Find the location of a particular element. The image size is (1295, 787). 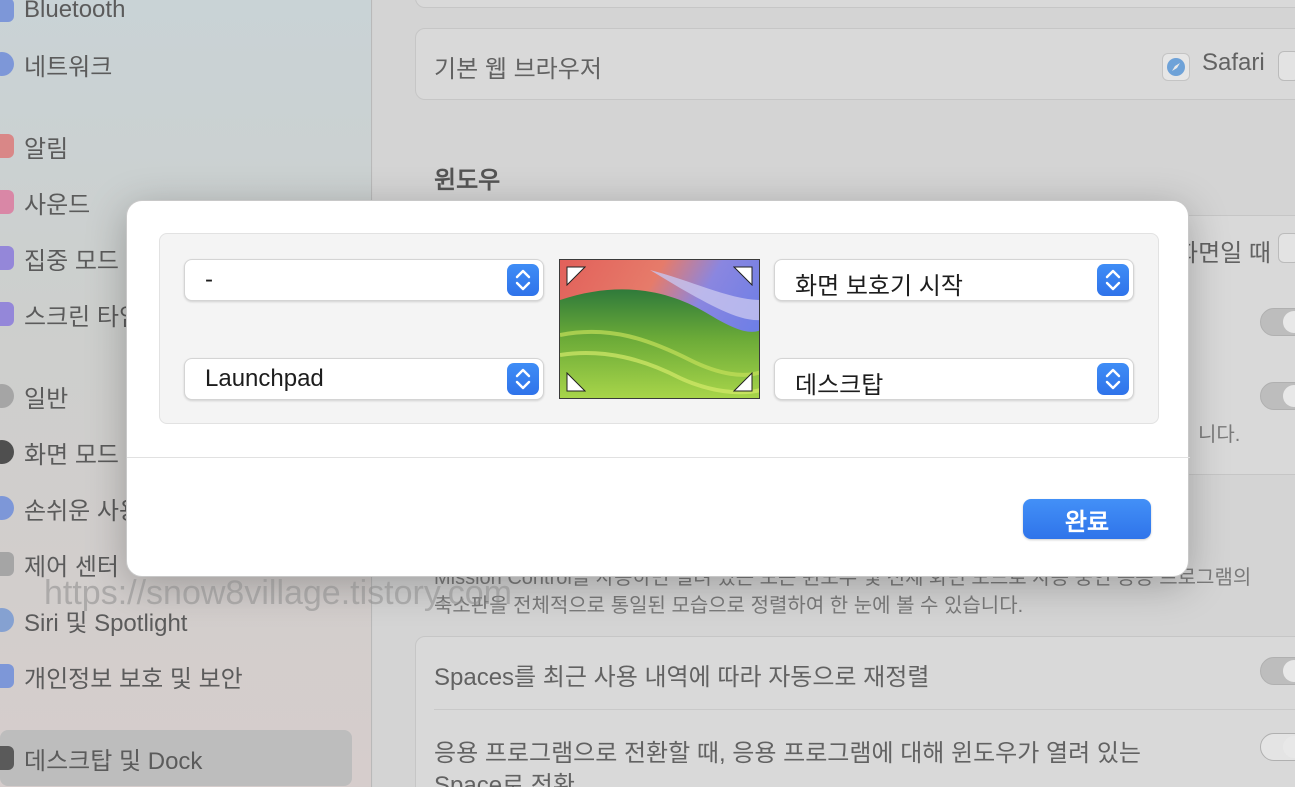

switch-space-toggle is located at coordinates (1277, 747).